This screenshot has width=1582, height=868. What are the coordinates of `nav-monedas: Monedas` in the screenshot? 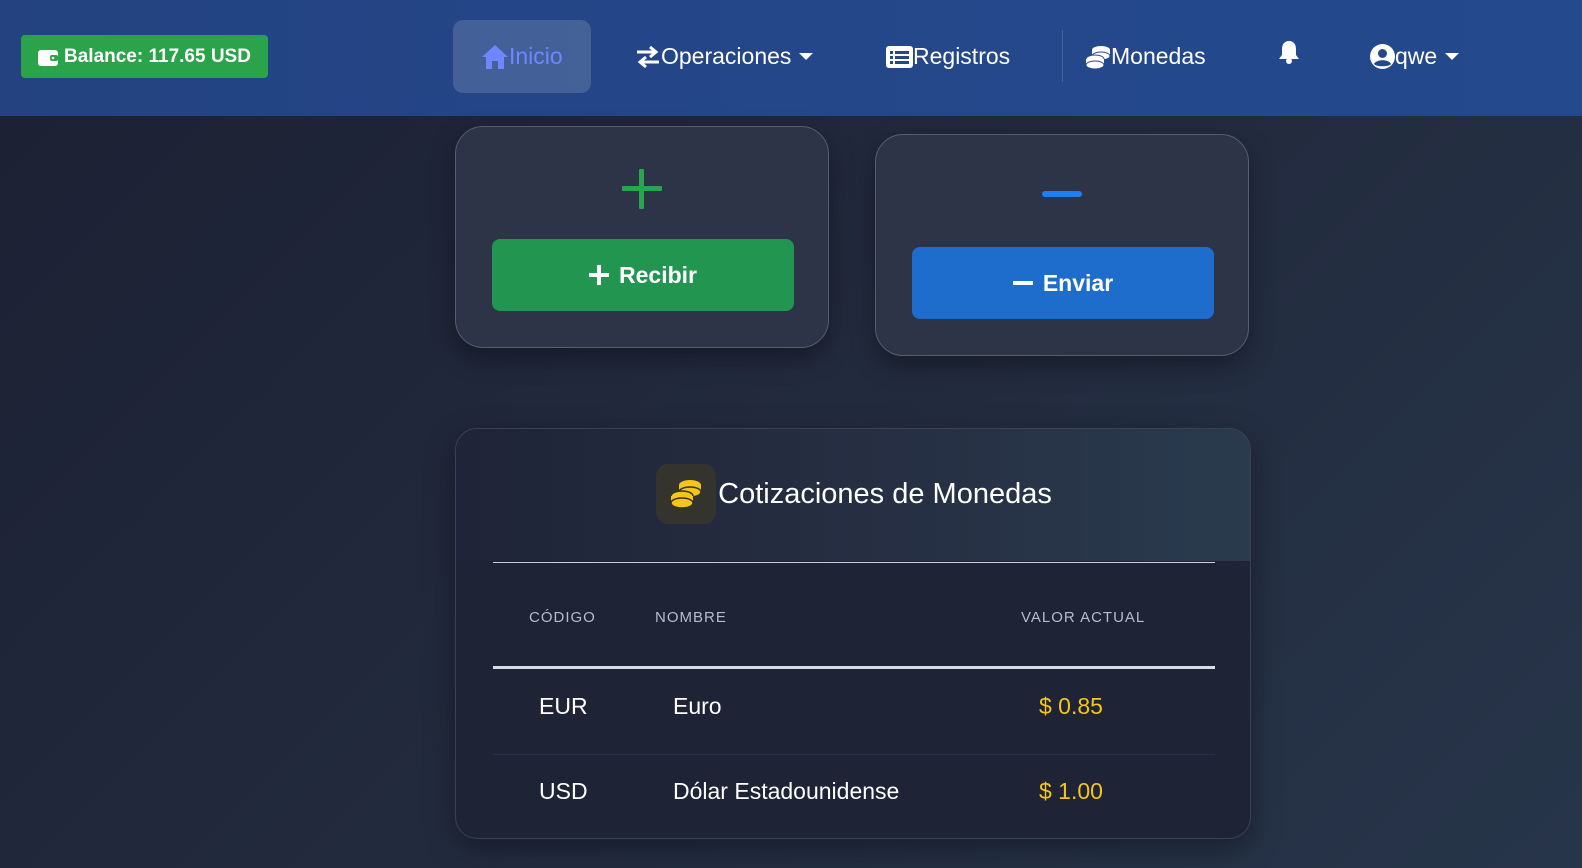 It's located at (1145, 56).